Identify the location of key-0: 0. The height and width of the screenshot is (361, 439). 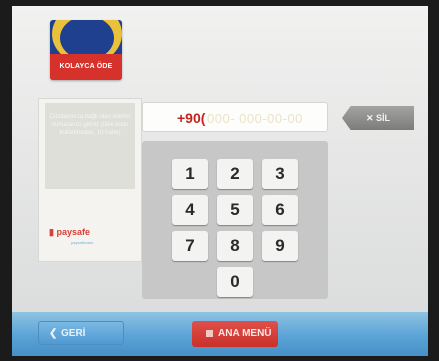
(235, 282).